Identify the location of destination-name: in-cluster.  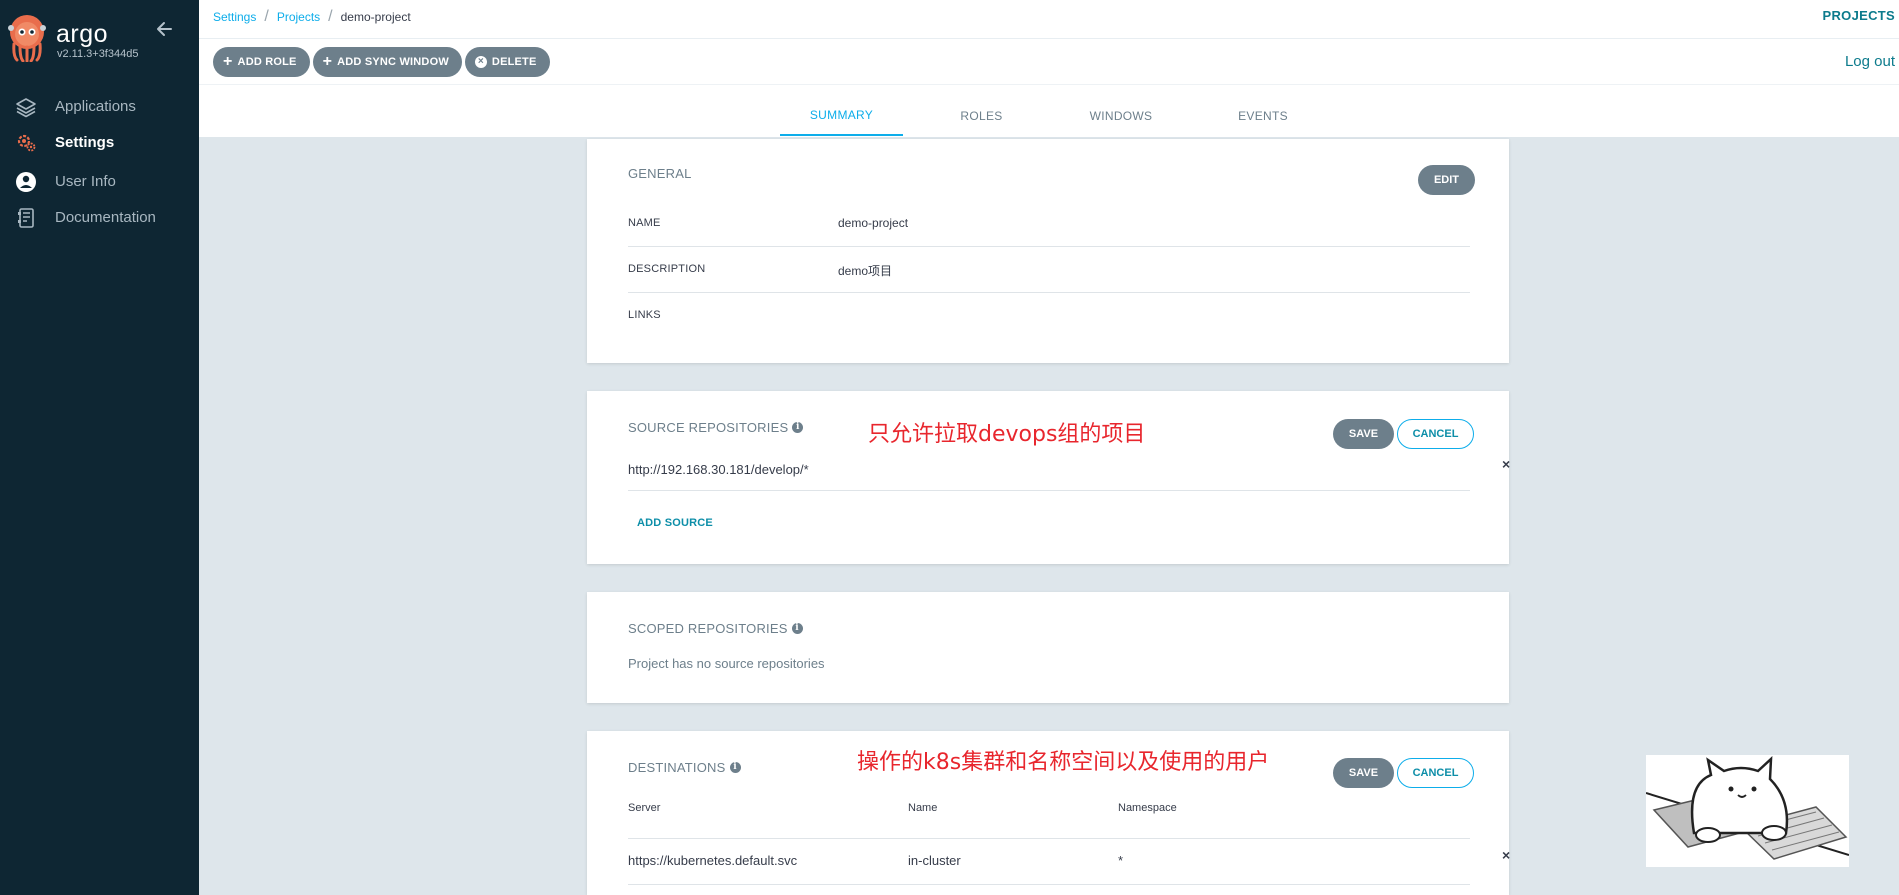
(934, 860).